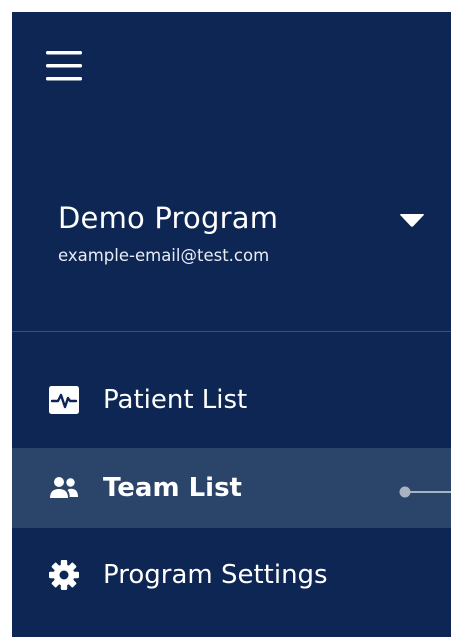 Image resolution: width=451 pixels, height=637 pixels. I want to click on hamburger-menu-button, so click(64, 66).